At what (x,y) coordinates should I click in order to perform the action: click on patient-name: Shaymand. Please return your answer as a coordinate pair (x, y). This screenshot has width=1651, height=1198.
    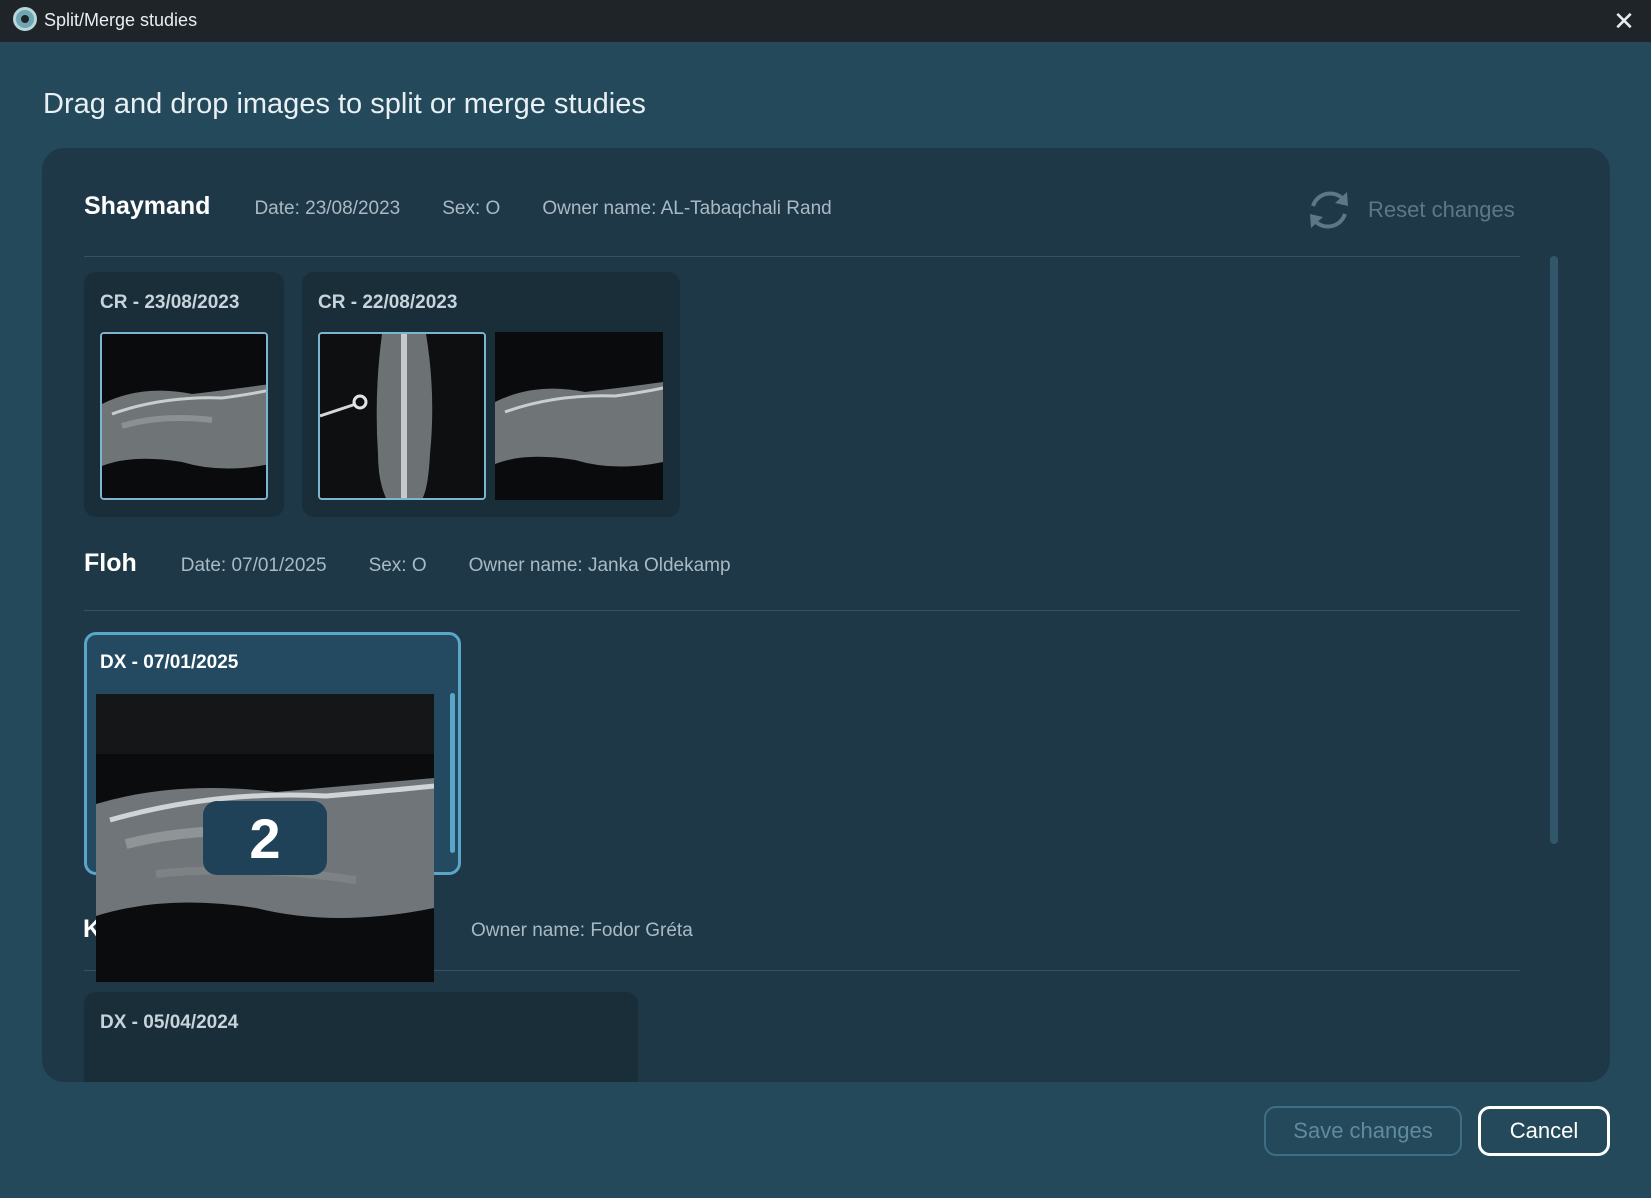
    Looking at the image, I should click on (147, 206).